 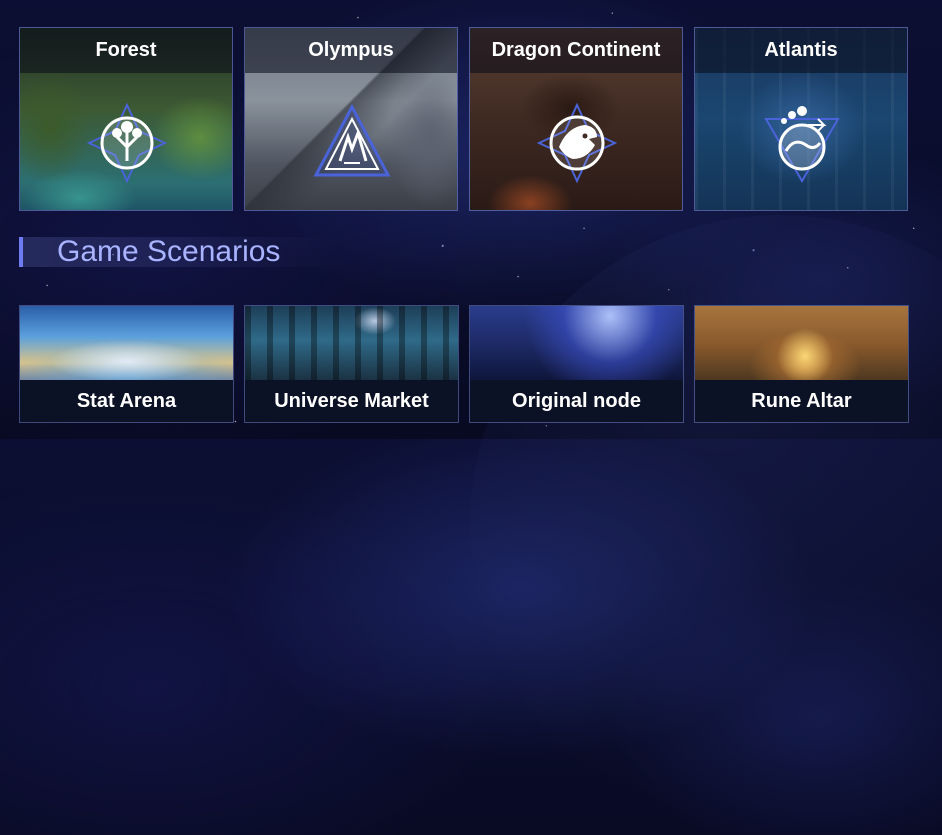 What do you see at coordinates (576, 50) in the screenshot?
I see `world-card-title: Dragon Continent` at bounding box center [576, 50].